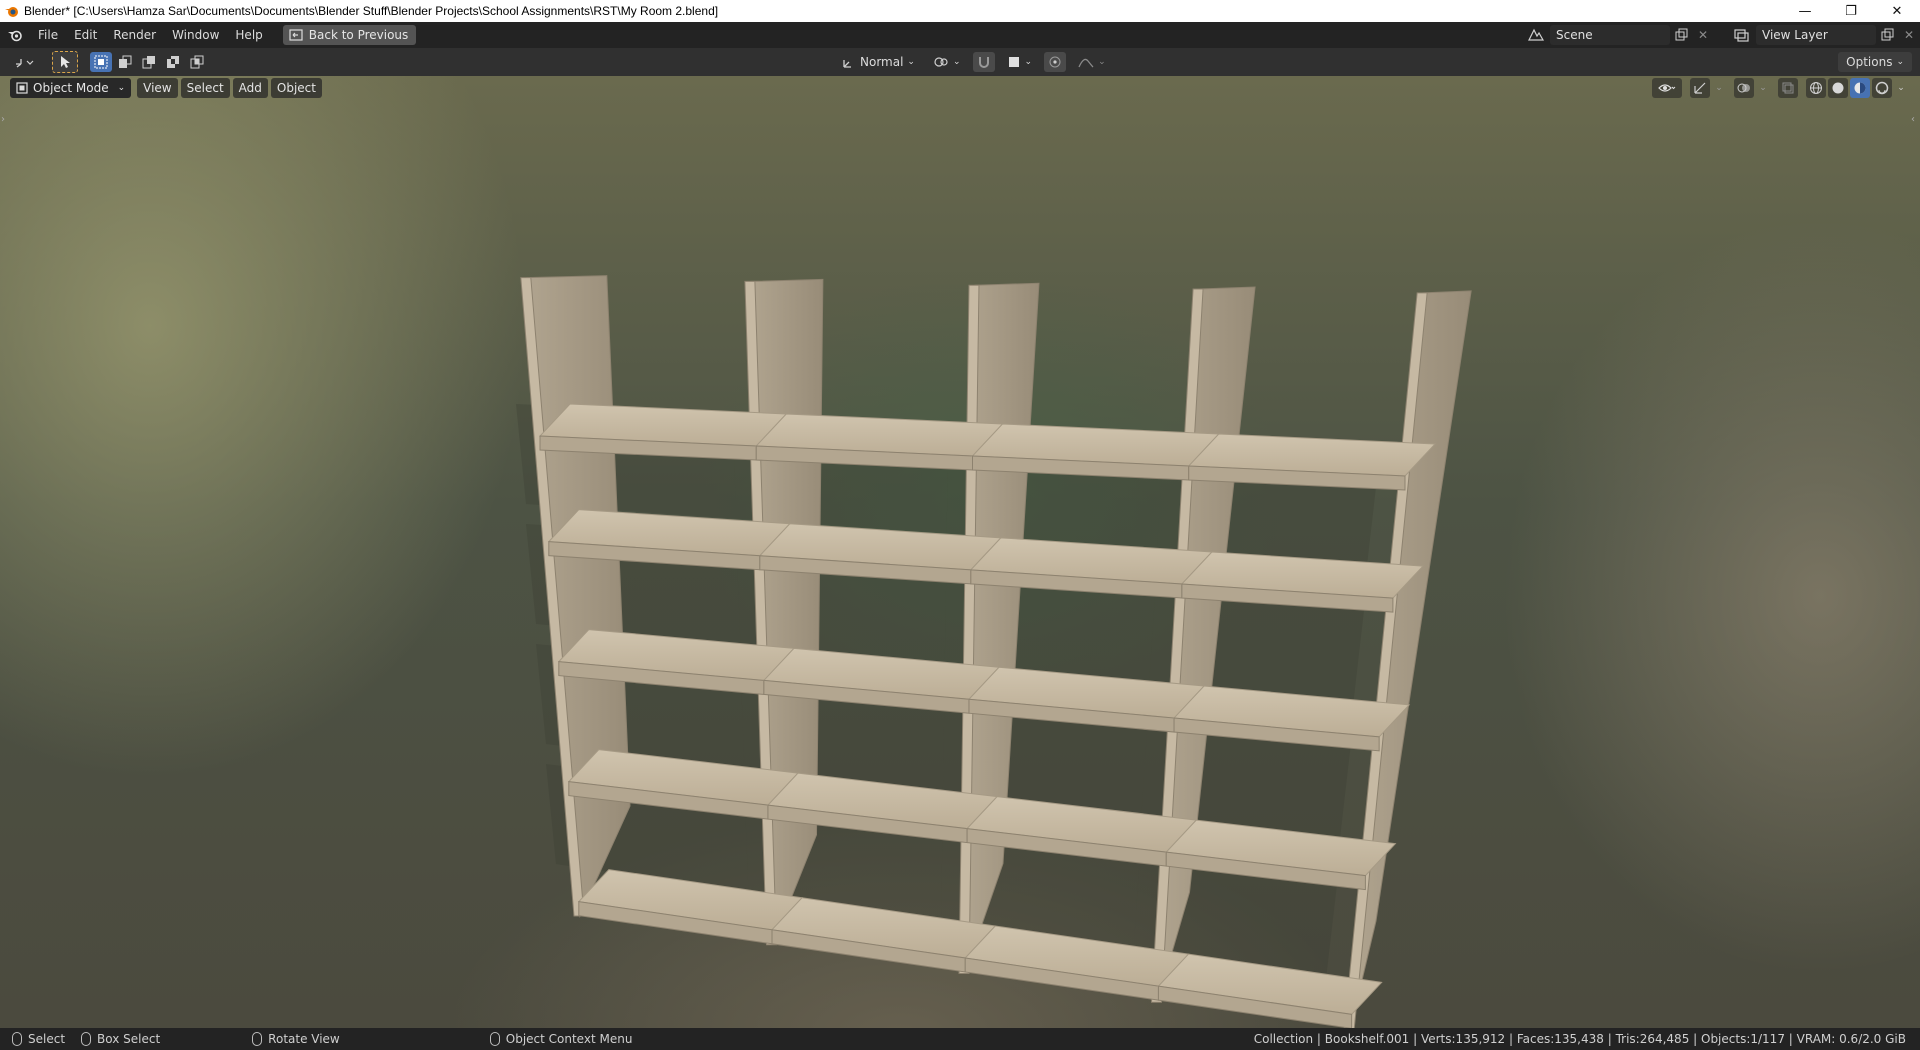 This screenshot has height=1050, width=1920. I want to click on close-icon: ✕, so click(1897, 11).